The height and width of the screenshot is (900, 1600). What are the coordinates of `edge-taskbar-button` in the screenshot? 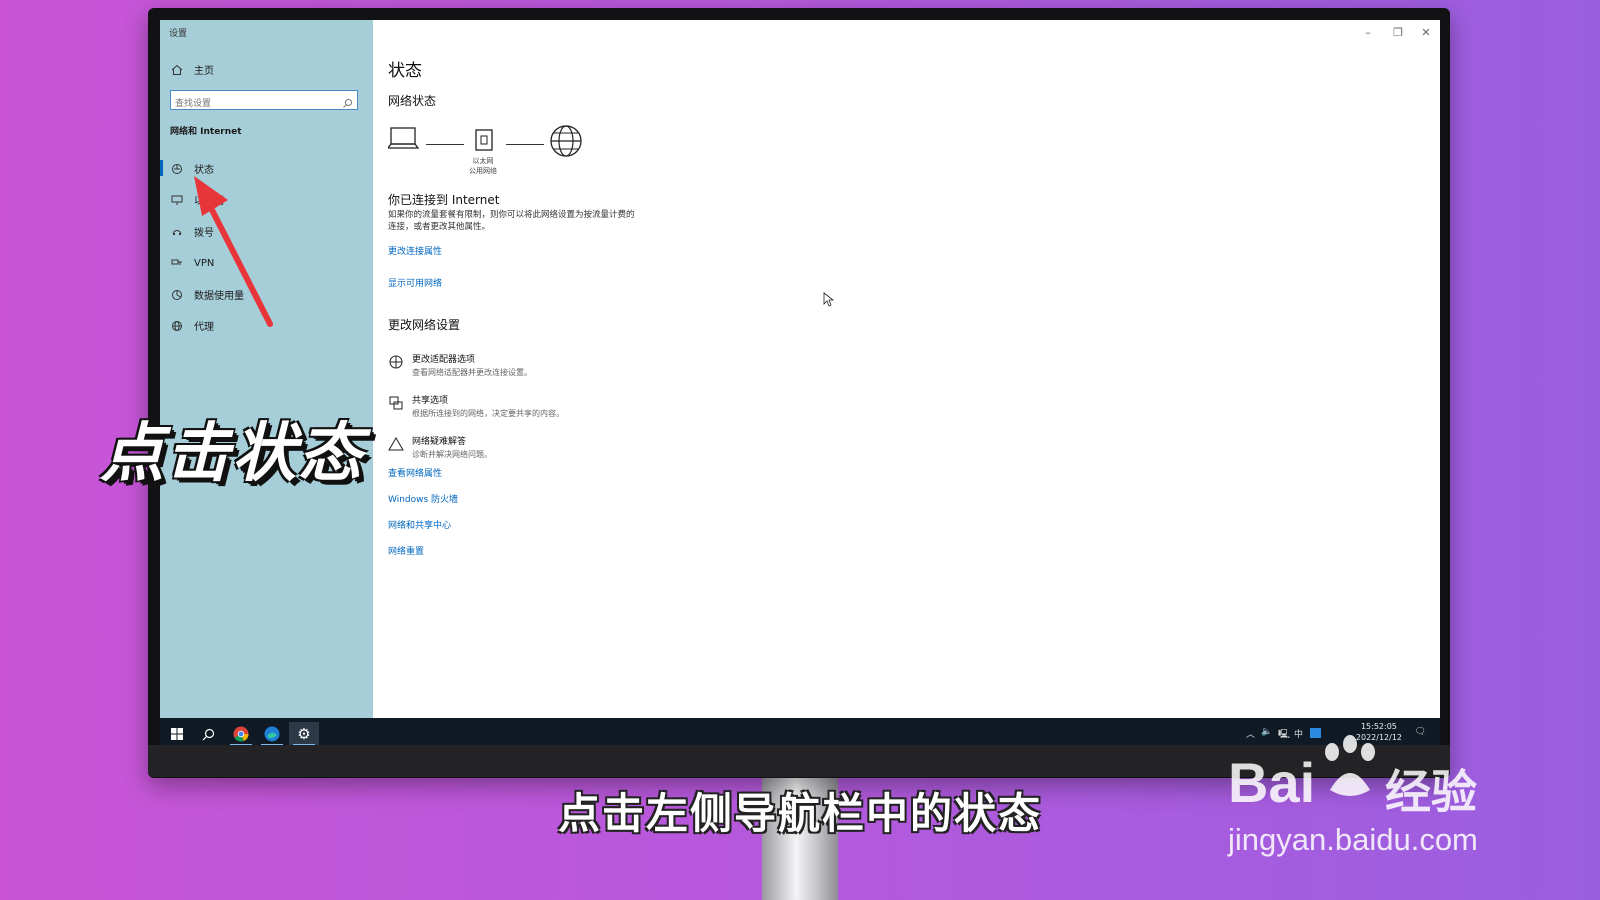 It's located at (272, 734).